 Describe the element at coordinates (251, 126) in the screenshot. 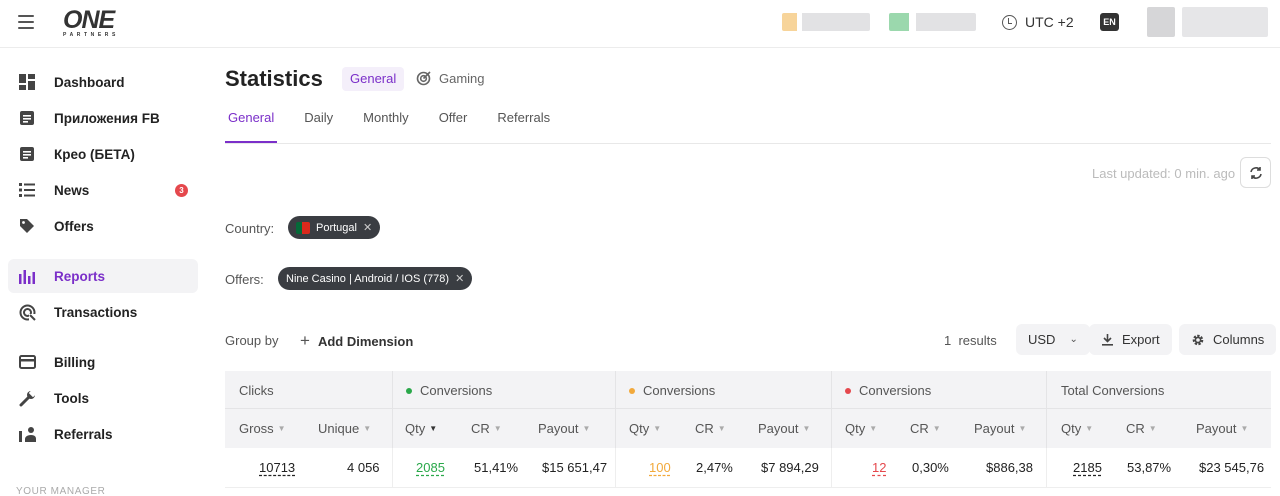

I see `tab-general: General` at that location.